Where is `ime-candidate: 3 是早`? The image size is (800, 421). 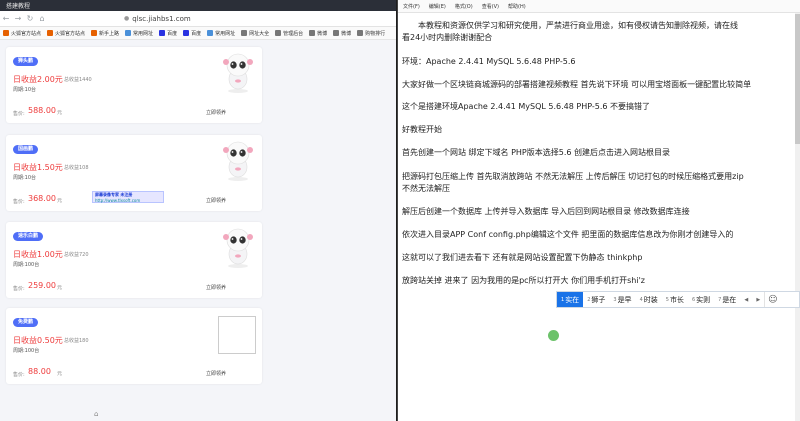
ime-candidate: 3 是早 is located at coordinates (622, 299).